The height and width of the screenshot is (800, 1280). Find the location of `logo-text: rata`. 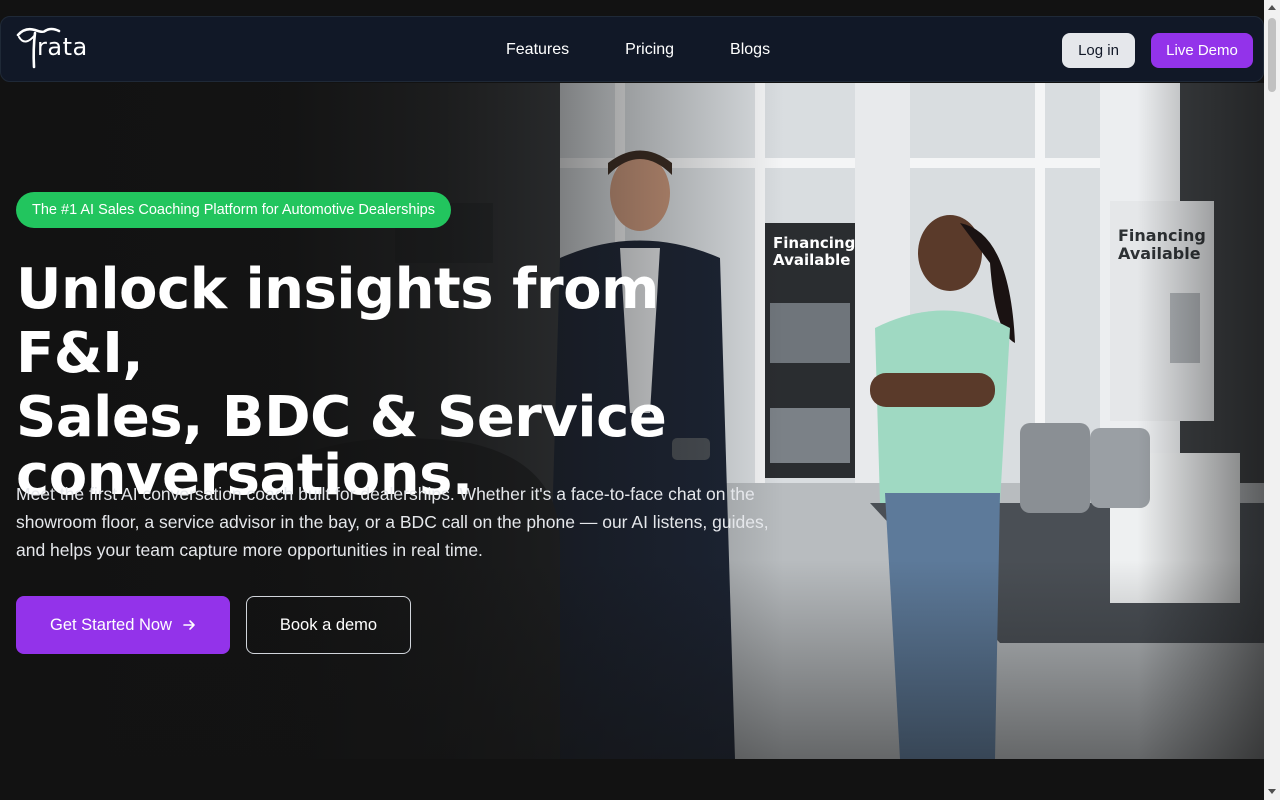

logo-text: rata is located at coordinates (62, 47).